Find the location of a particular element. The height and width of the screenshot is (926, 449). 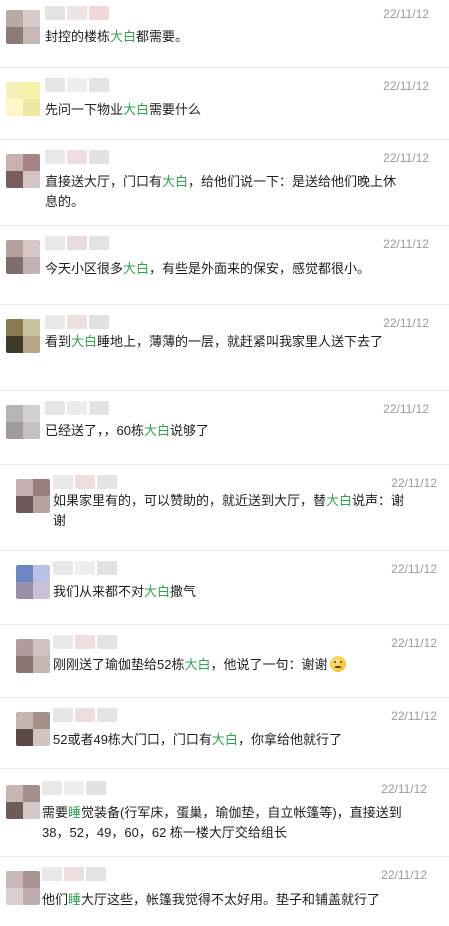

text-segment: 看到 is located at coordinates (58, 341).